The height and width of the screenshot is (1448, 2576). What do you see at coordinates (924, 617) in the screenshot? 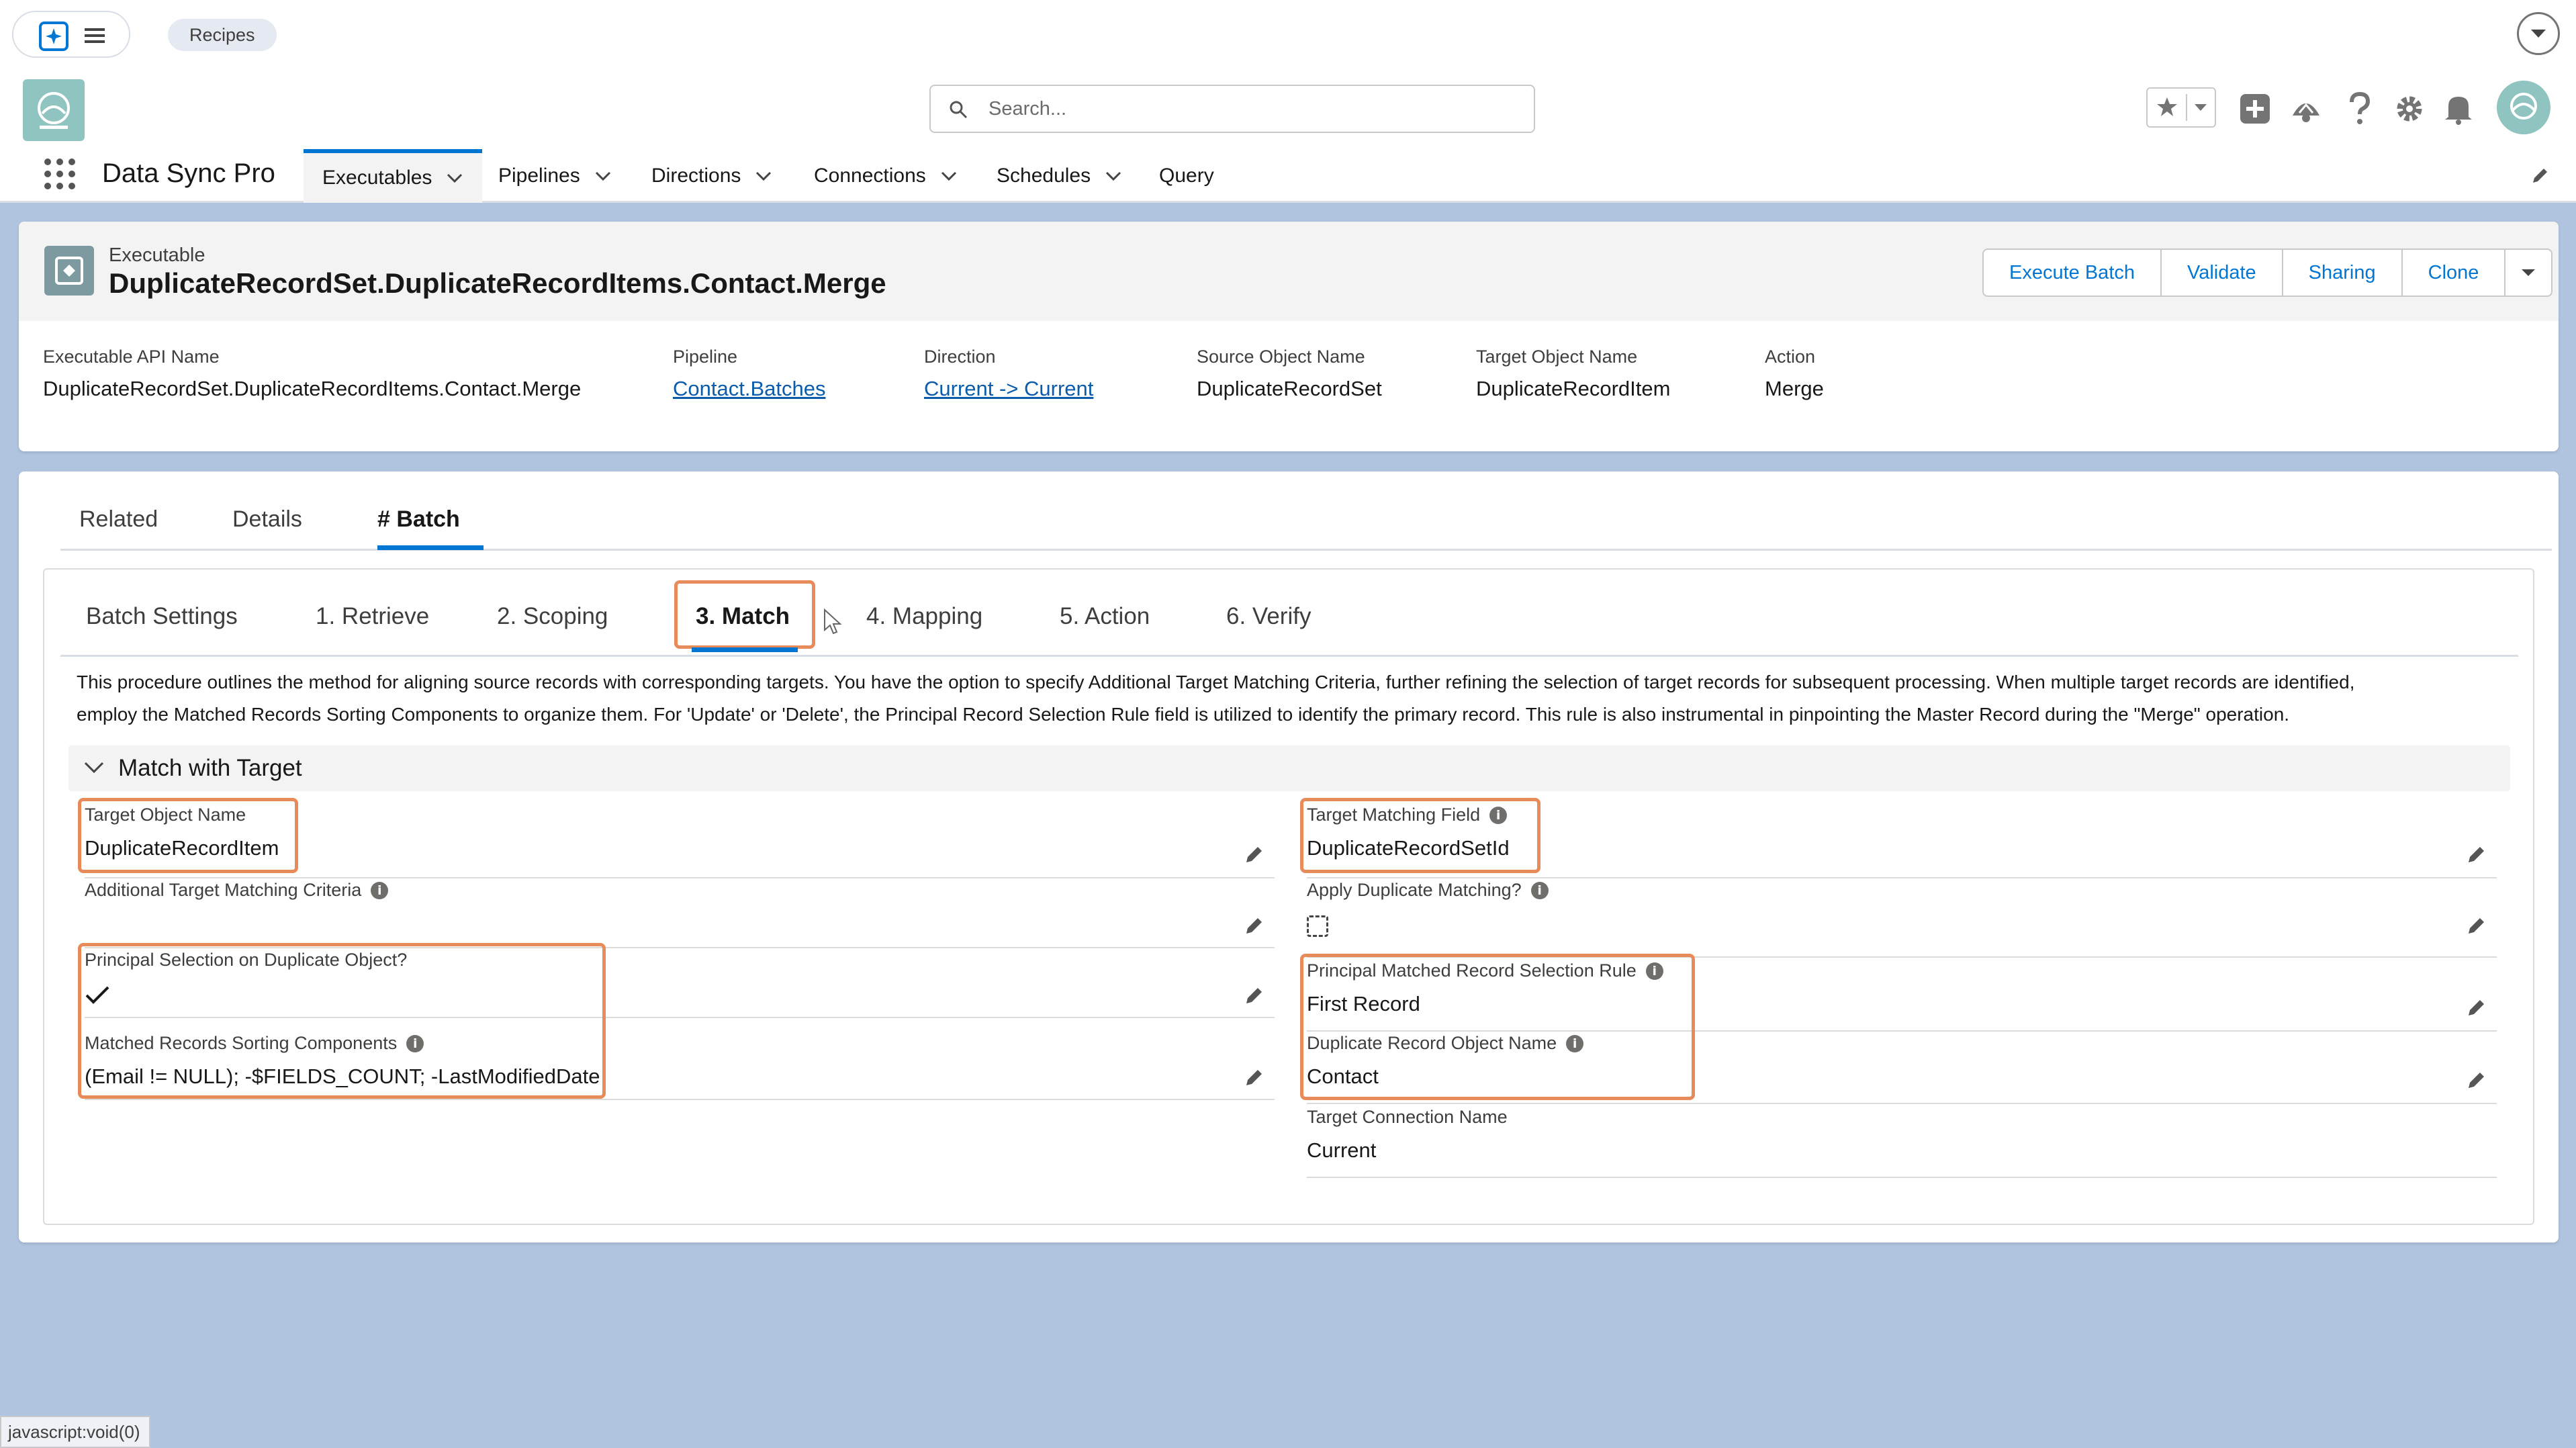
I see `subtab-mapping: 4. Mapping` at bounding box center [924, 617].